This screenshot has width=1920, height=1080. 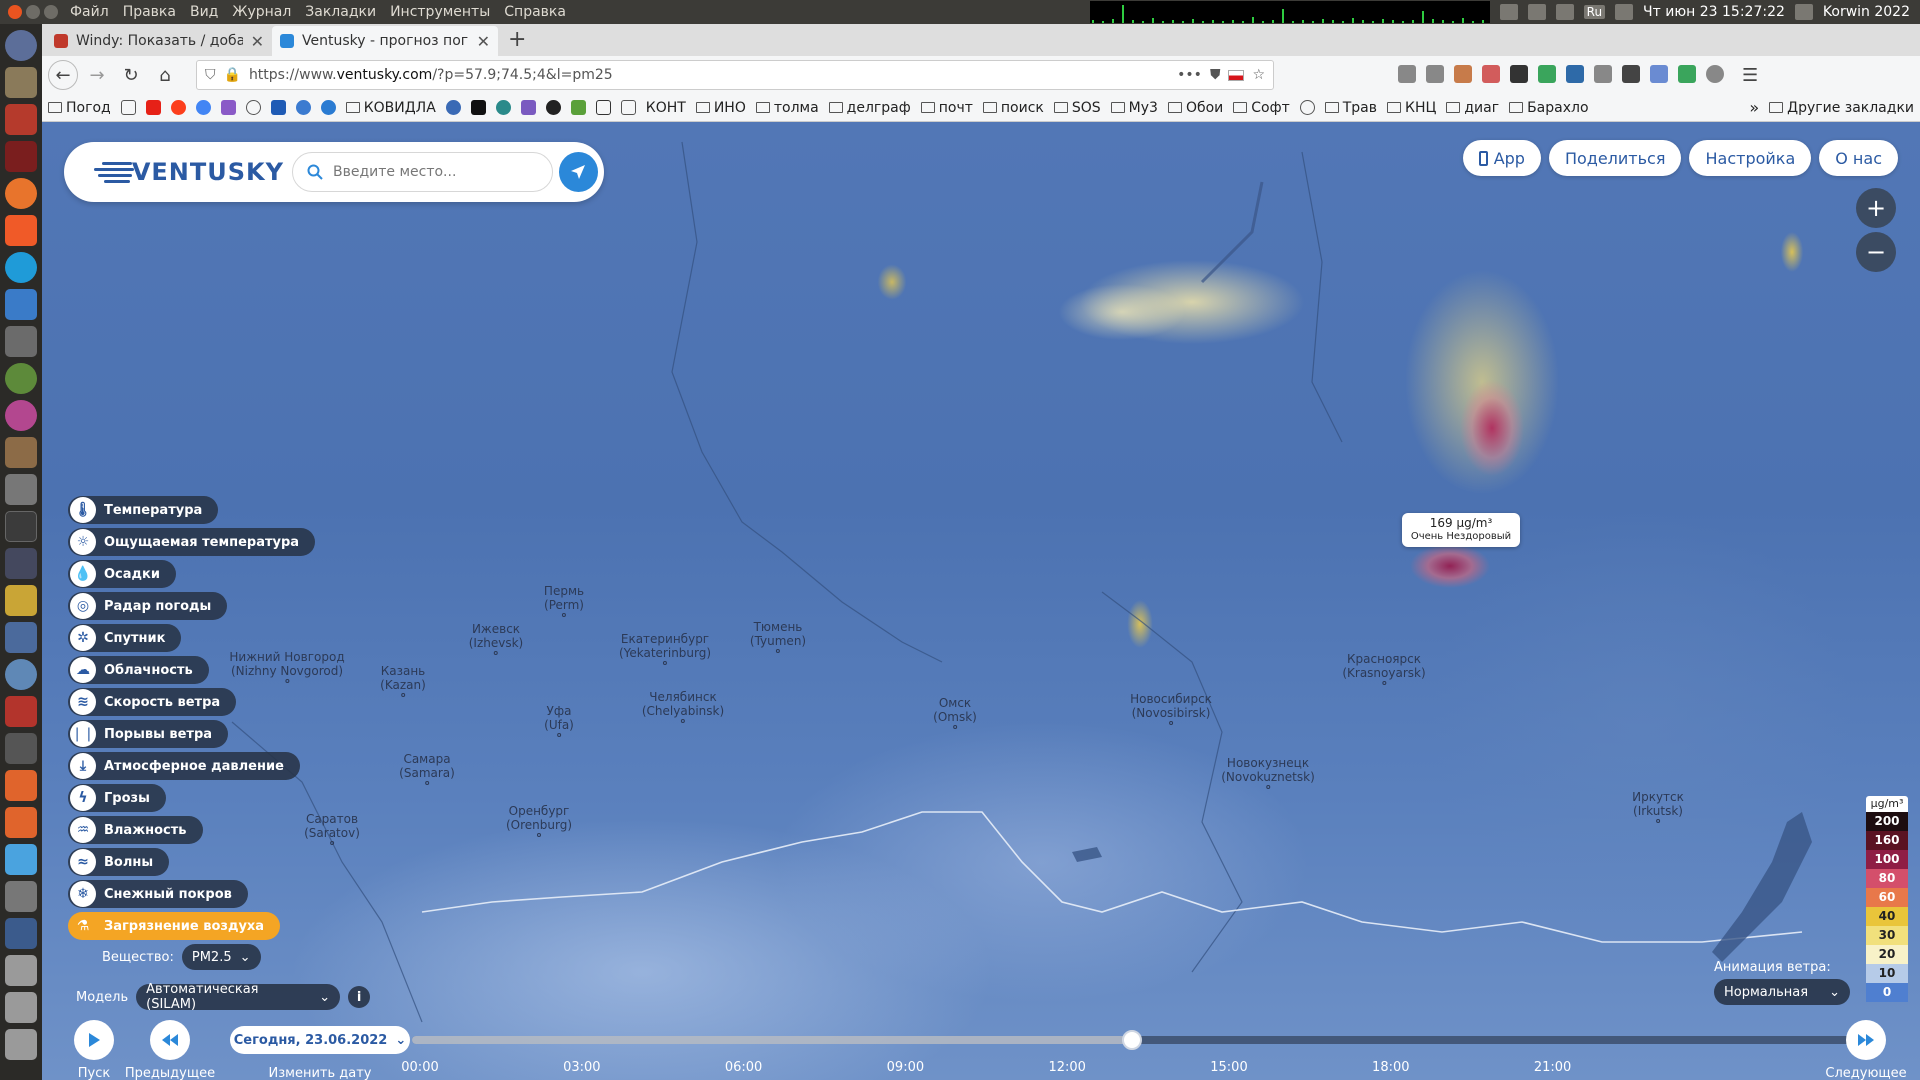 What do you see at coordinates (1261, 108) in the screenshot?
I see `bookmark-folder: Софт` at bounding box center [1261, 108].